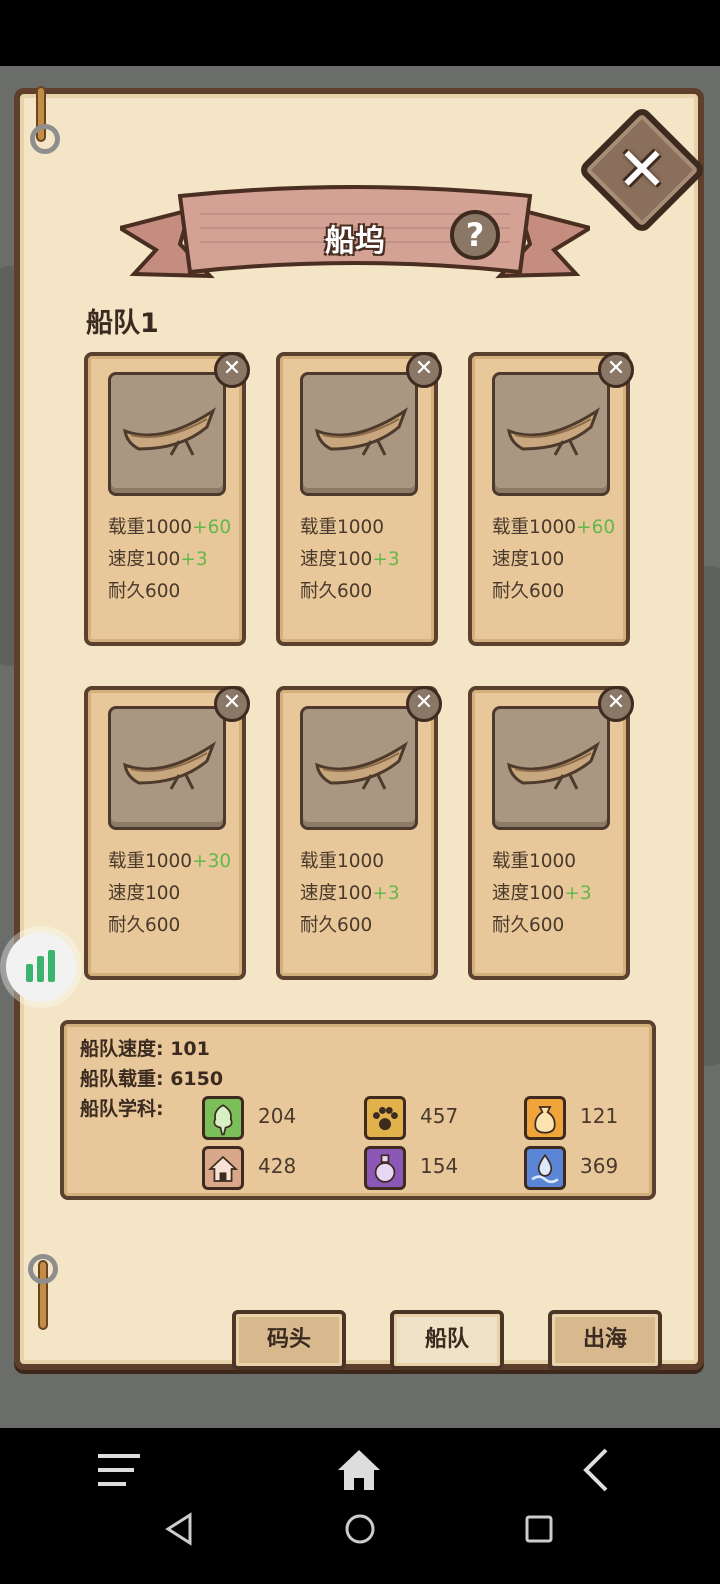 This screenshot has height=1584, width=720. I want to click on ship-card: ✕ 载重1000+60 速度100 耐久600, so click(551, 499).